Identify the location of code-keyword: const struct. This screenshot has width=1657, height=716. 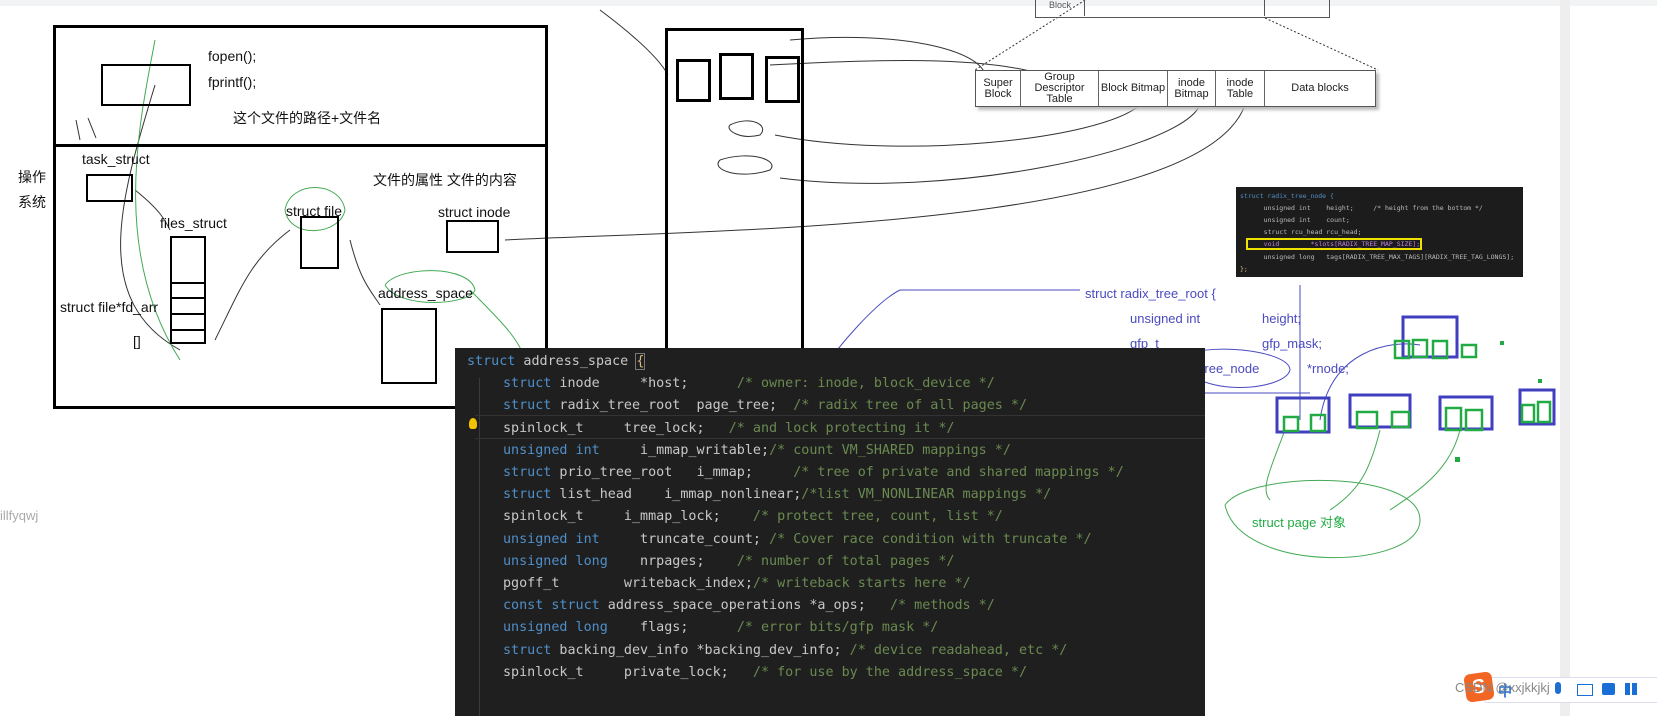
(551, 606).